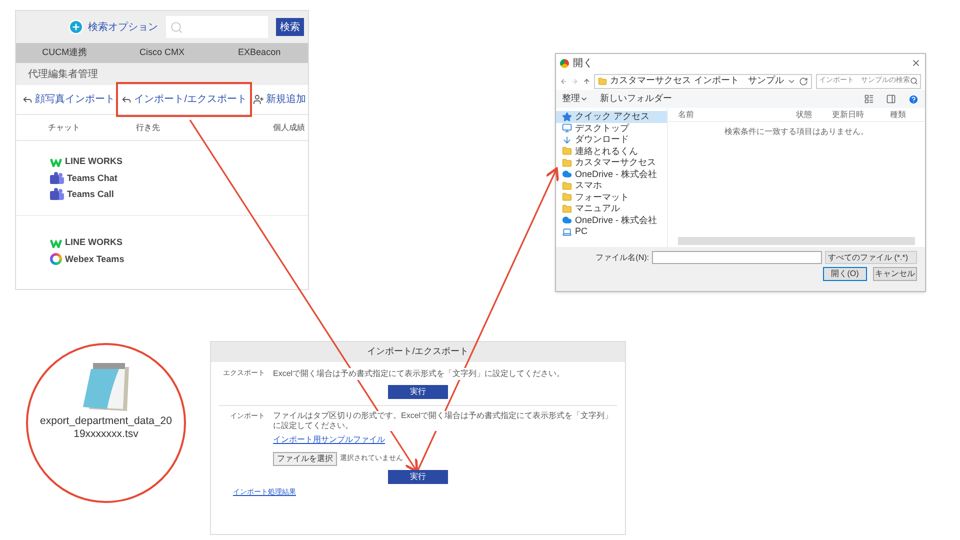  I want to click on search-button: 検索, so click(290, 27).